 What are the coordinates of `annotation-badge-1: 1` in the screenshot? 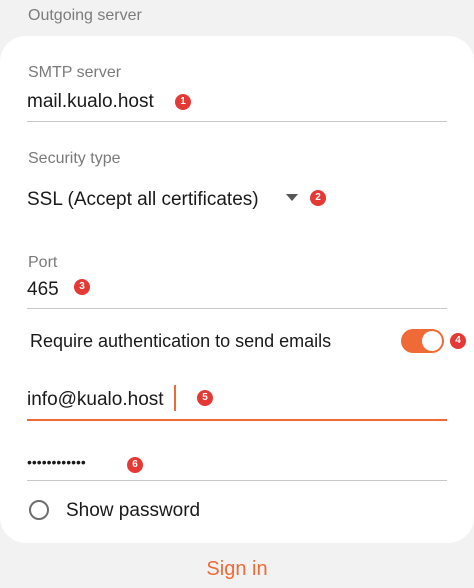 It's located at (183, 102).